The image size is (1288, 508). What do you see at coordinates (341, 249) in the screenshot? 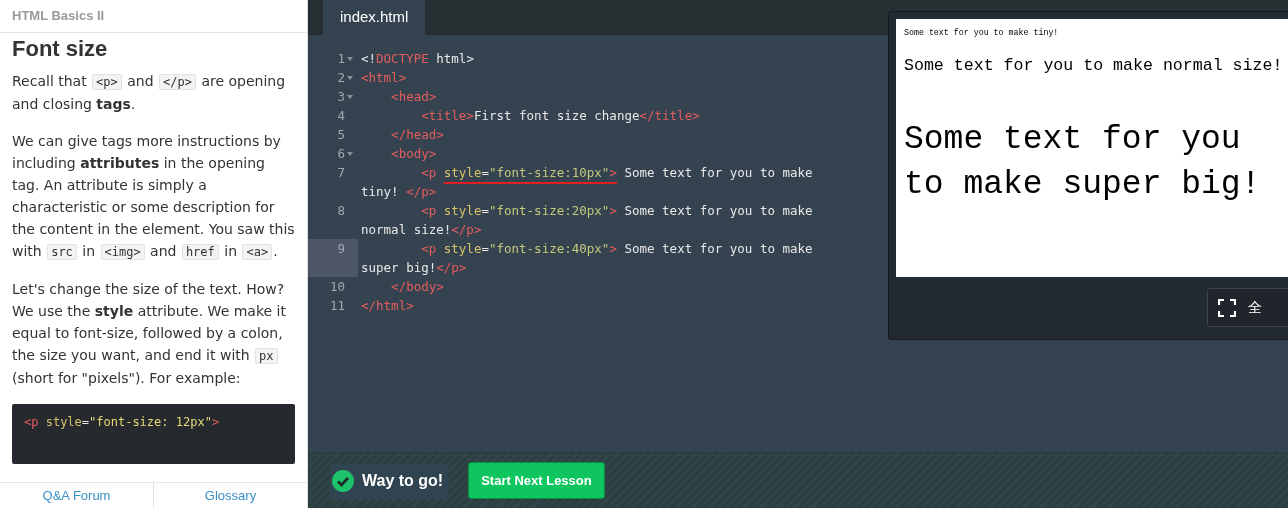
I see `line-number: 9` at bounding box center [341, 249].